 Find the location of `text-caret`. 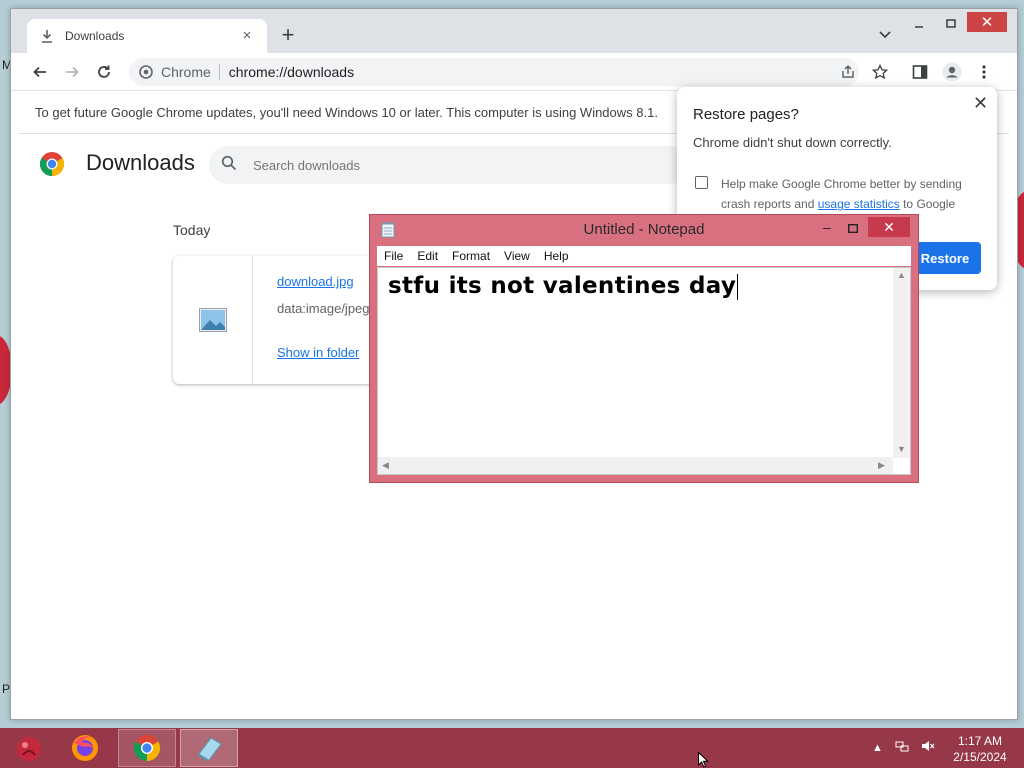

text-caret is located at coordinates (738, 286).